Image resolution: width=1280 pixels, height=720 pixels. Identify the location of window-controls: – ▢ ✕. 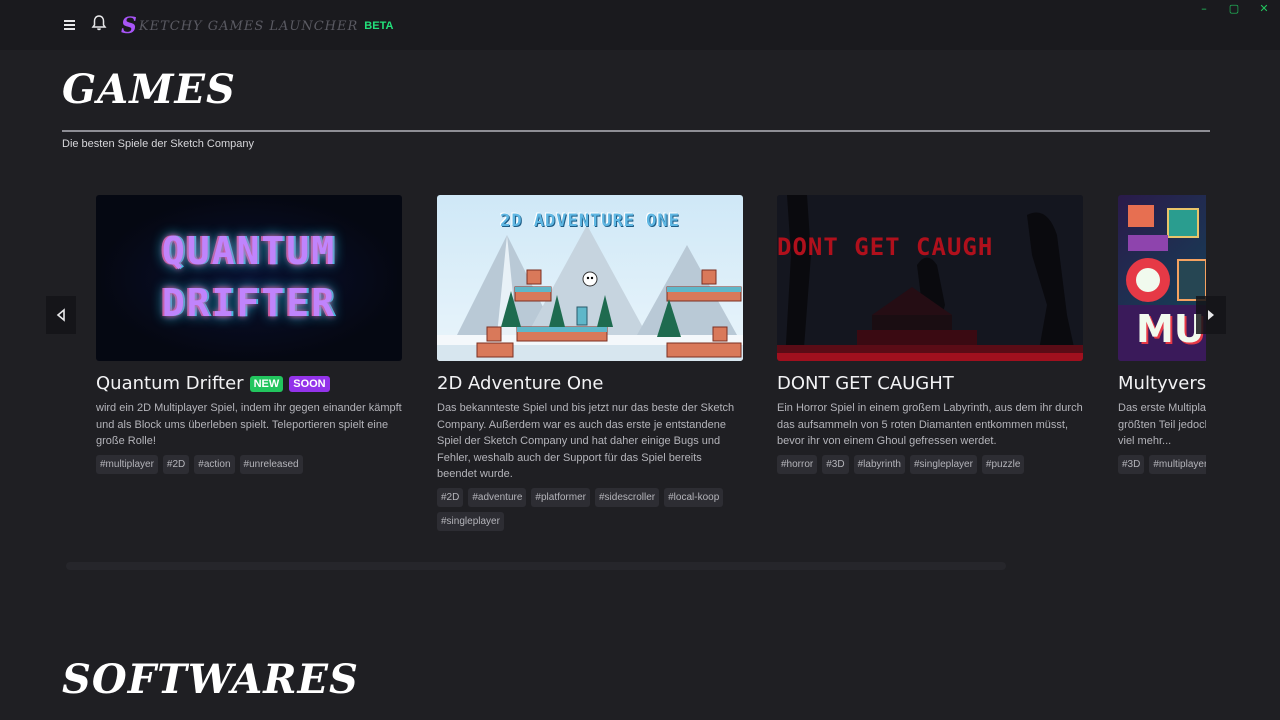
(1234, 9).